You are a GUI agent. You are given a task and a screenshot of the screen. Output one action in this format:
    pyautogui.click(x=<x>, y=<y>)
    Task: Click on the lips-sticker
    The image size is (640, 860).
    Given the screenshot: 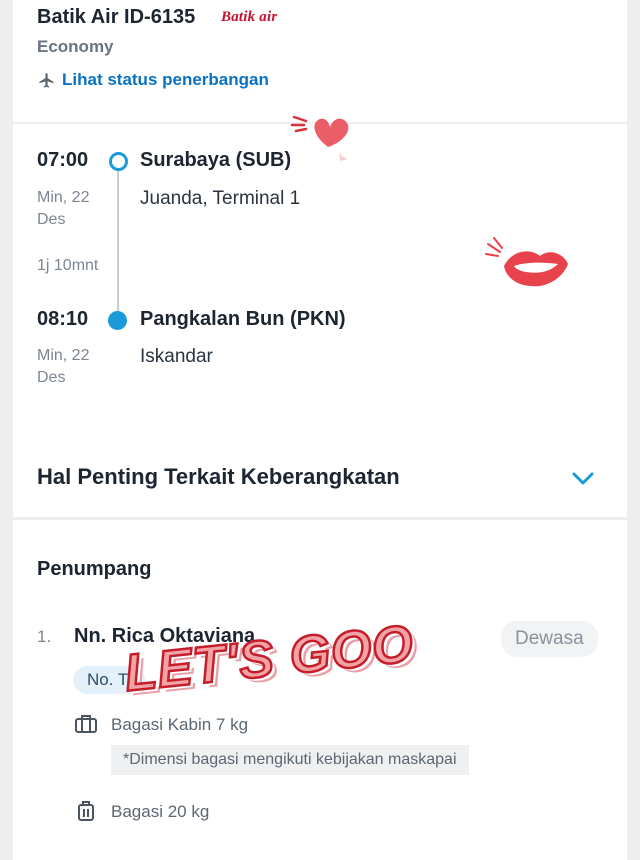 What is the action you would take?
    pyautogui.click(x=526, y=262)
    